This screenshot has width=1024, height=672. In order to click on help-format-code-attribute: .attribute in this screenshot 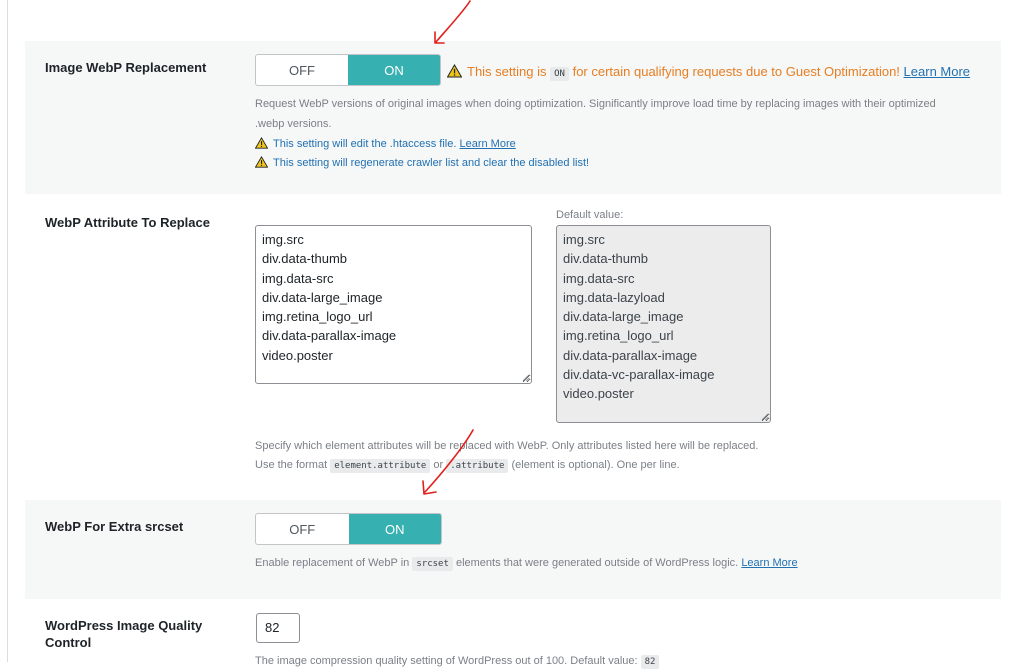, I will do `click(477, 466)`.